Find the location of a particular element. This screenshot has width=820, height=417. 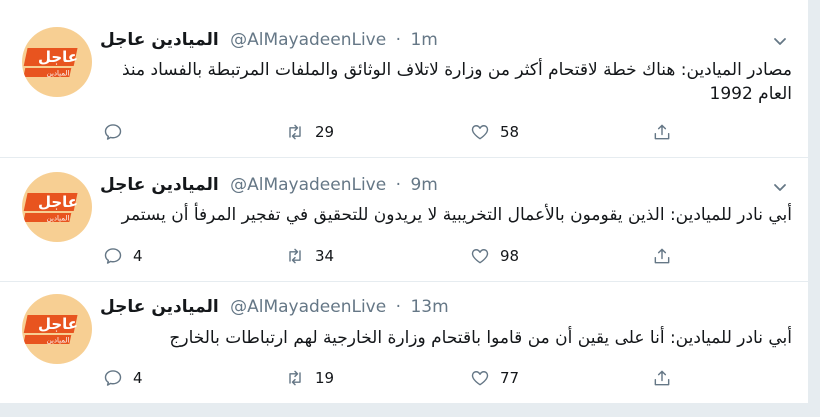

tweet-header: الميادين عاجل @AlMayadeenLive · 9m is located at coordinates (269, 185).